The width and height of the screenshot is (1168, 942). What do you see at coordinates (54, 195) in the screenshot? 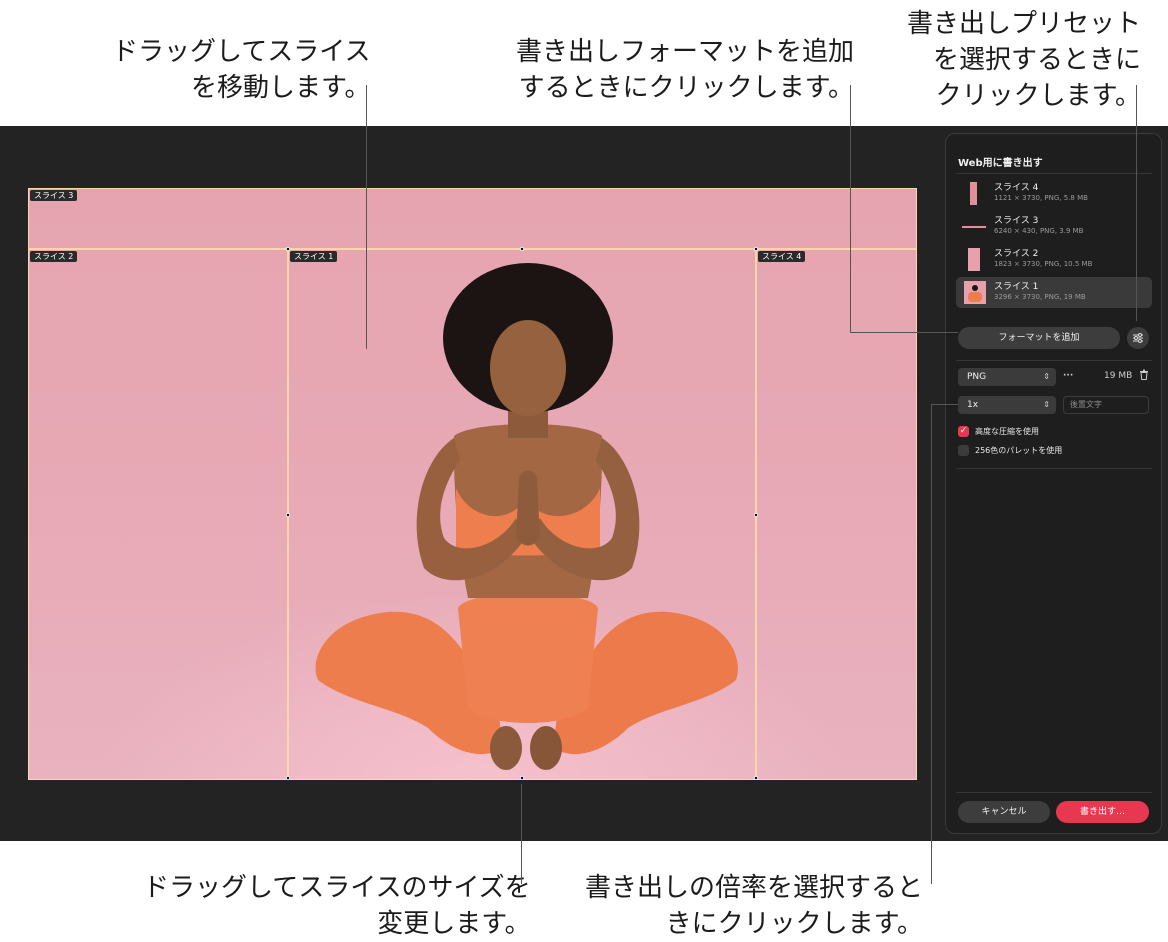
I see `slice-3-tag: スライス 3` at bounding box center [54, 195].